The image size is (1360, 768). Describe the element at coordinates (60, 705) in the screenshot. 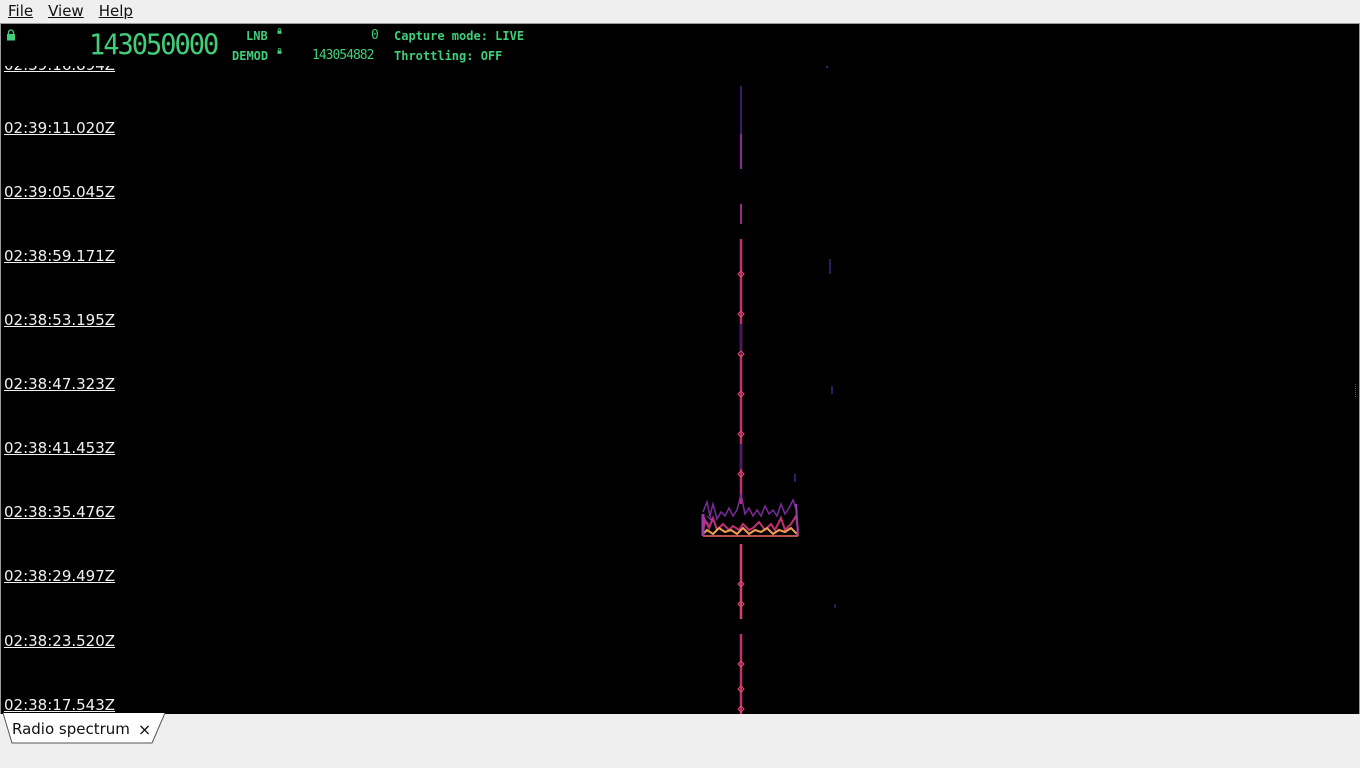

I see `timestamp: 02:38:17.543Z` at that location.